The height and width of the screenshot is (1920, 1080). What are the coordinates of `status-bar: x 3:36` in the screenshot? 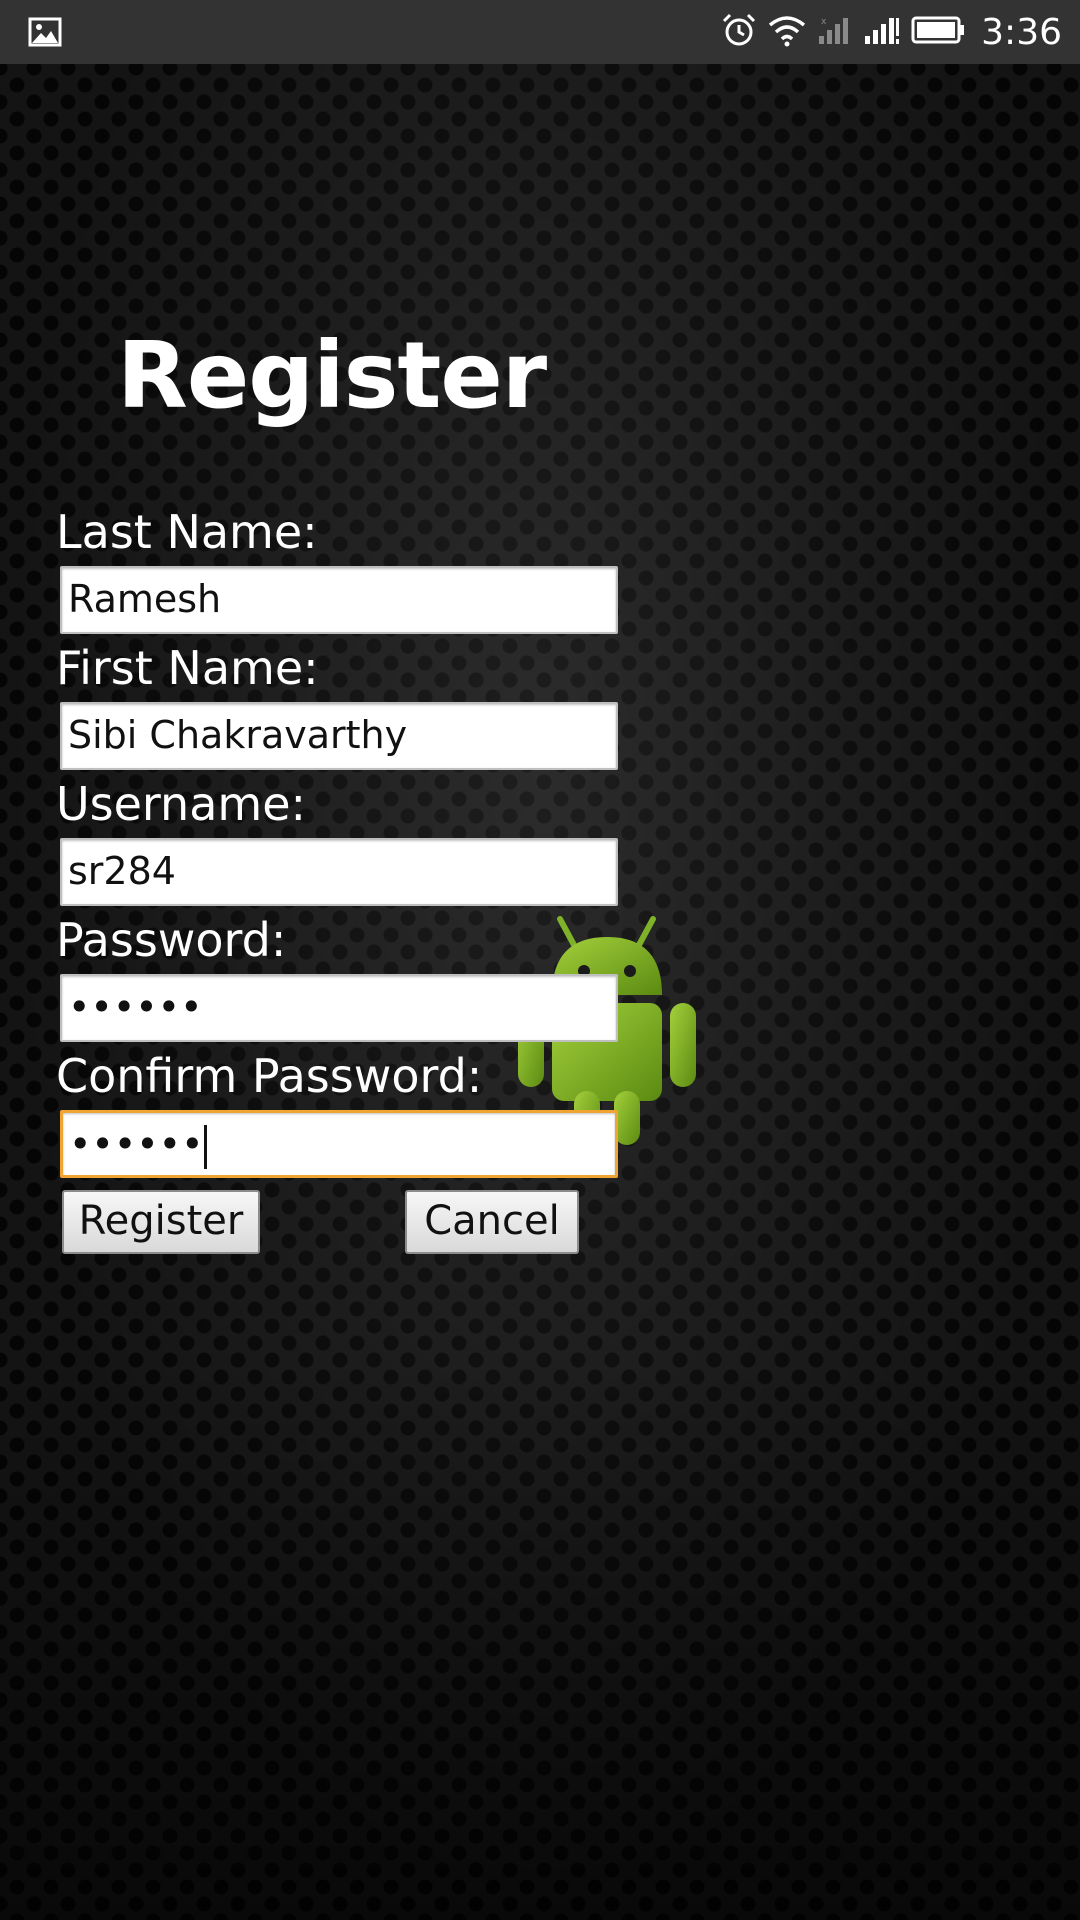 It's located at (540, 32).